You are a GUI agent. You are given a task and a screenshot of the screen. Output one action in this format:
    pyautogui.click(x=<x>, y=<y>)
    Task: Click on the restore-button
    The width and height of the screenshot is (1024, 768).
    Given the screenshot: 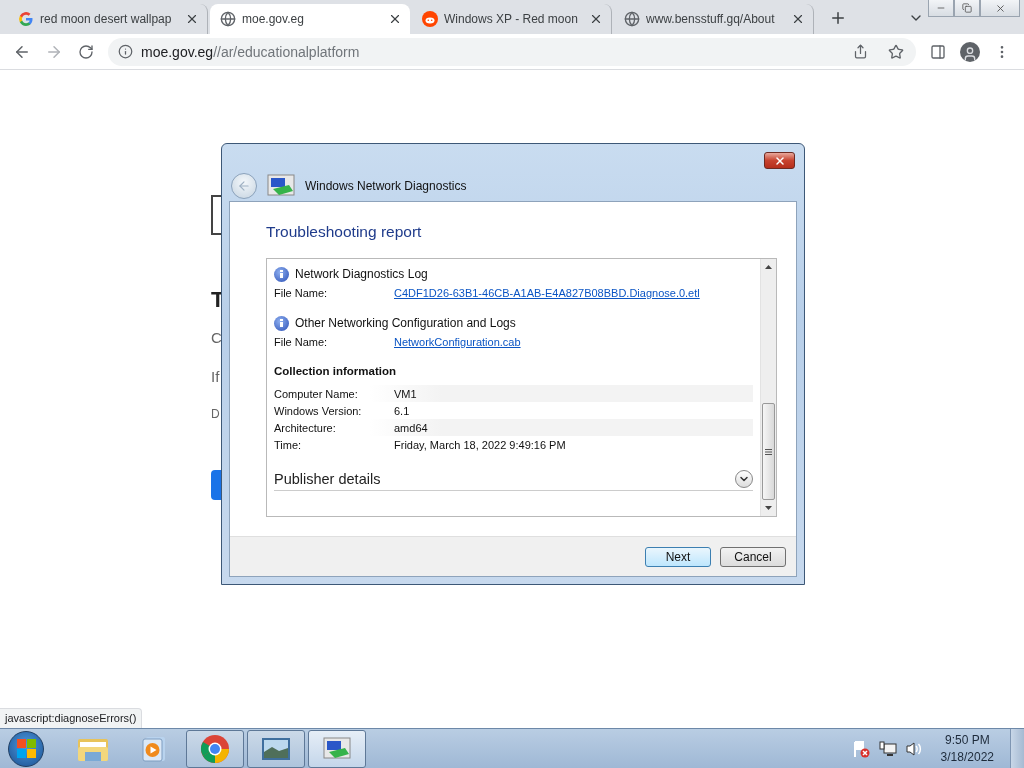 What is the action you would take?
    pyautogui.click(x=967, y=8)
    